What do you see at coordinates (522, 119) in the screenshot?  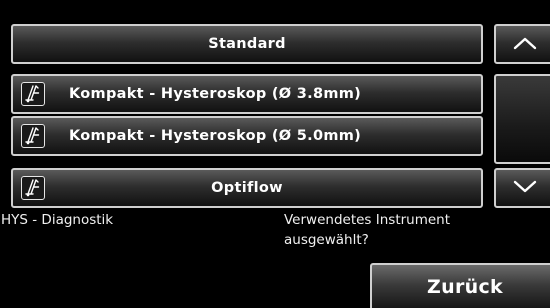 I see `scrollbar-track` at bounding box center [522, 119].